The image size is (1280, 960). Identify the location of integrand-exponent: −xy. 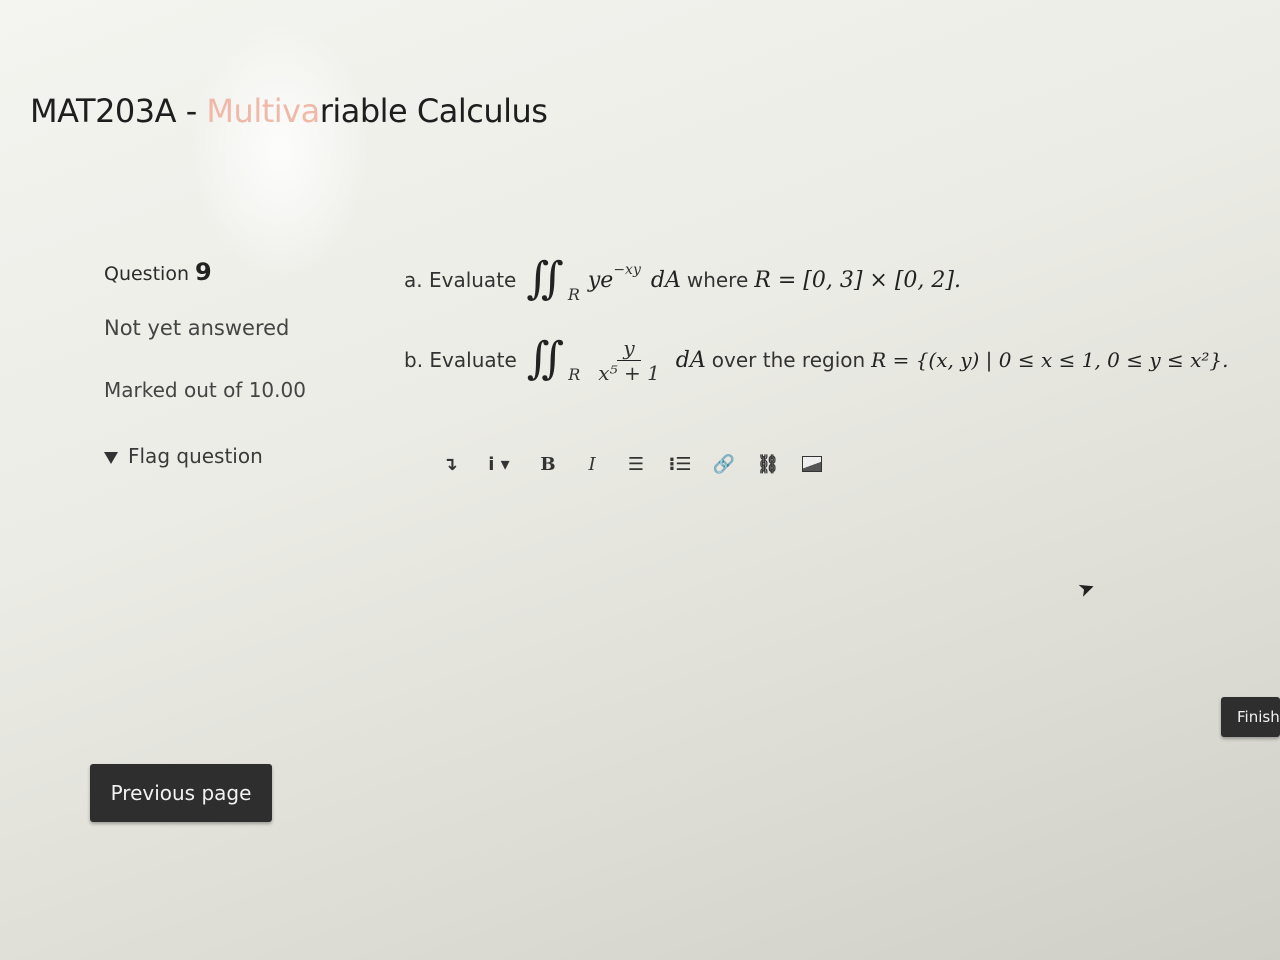
(627, 270).